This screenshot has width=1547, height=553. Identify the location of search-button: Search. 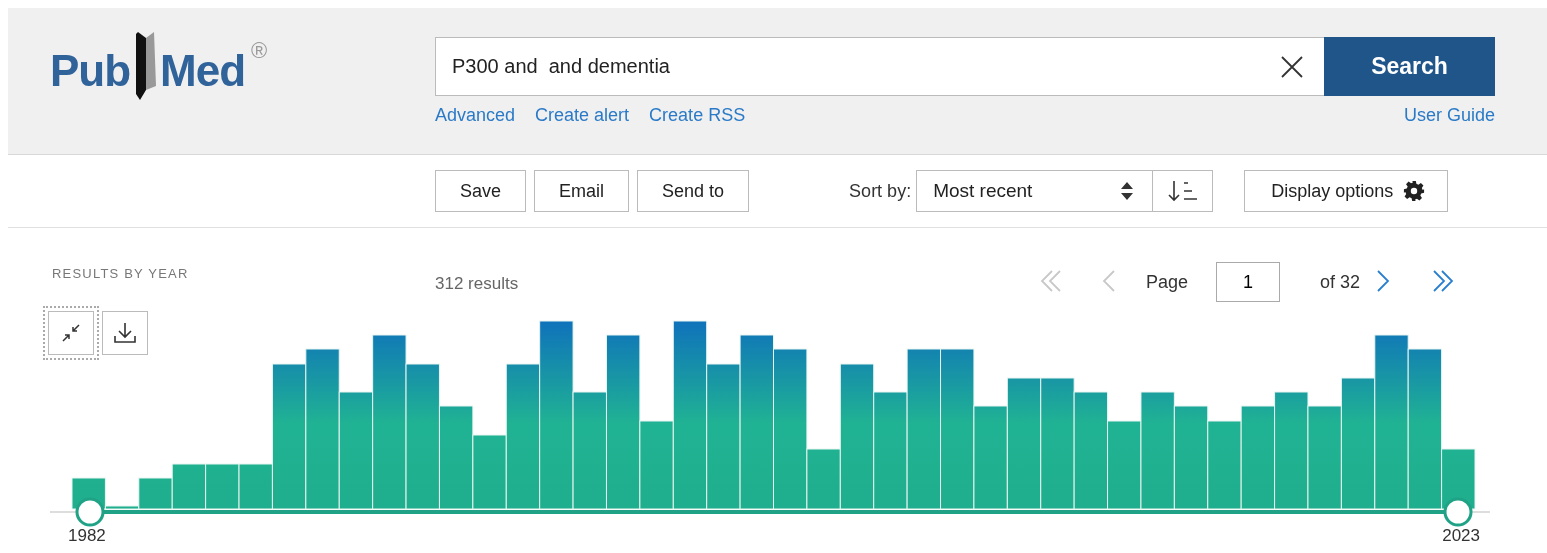
(1409, 66).